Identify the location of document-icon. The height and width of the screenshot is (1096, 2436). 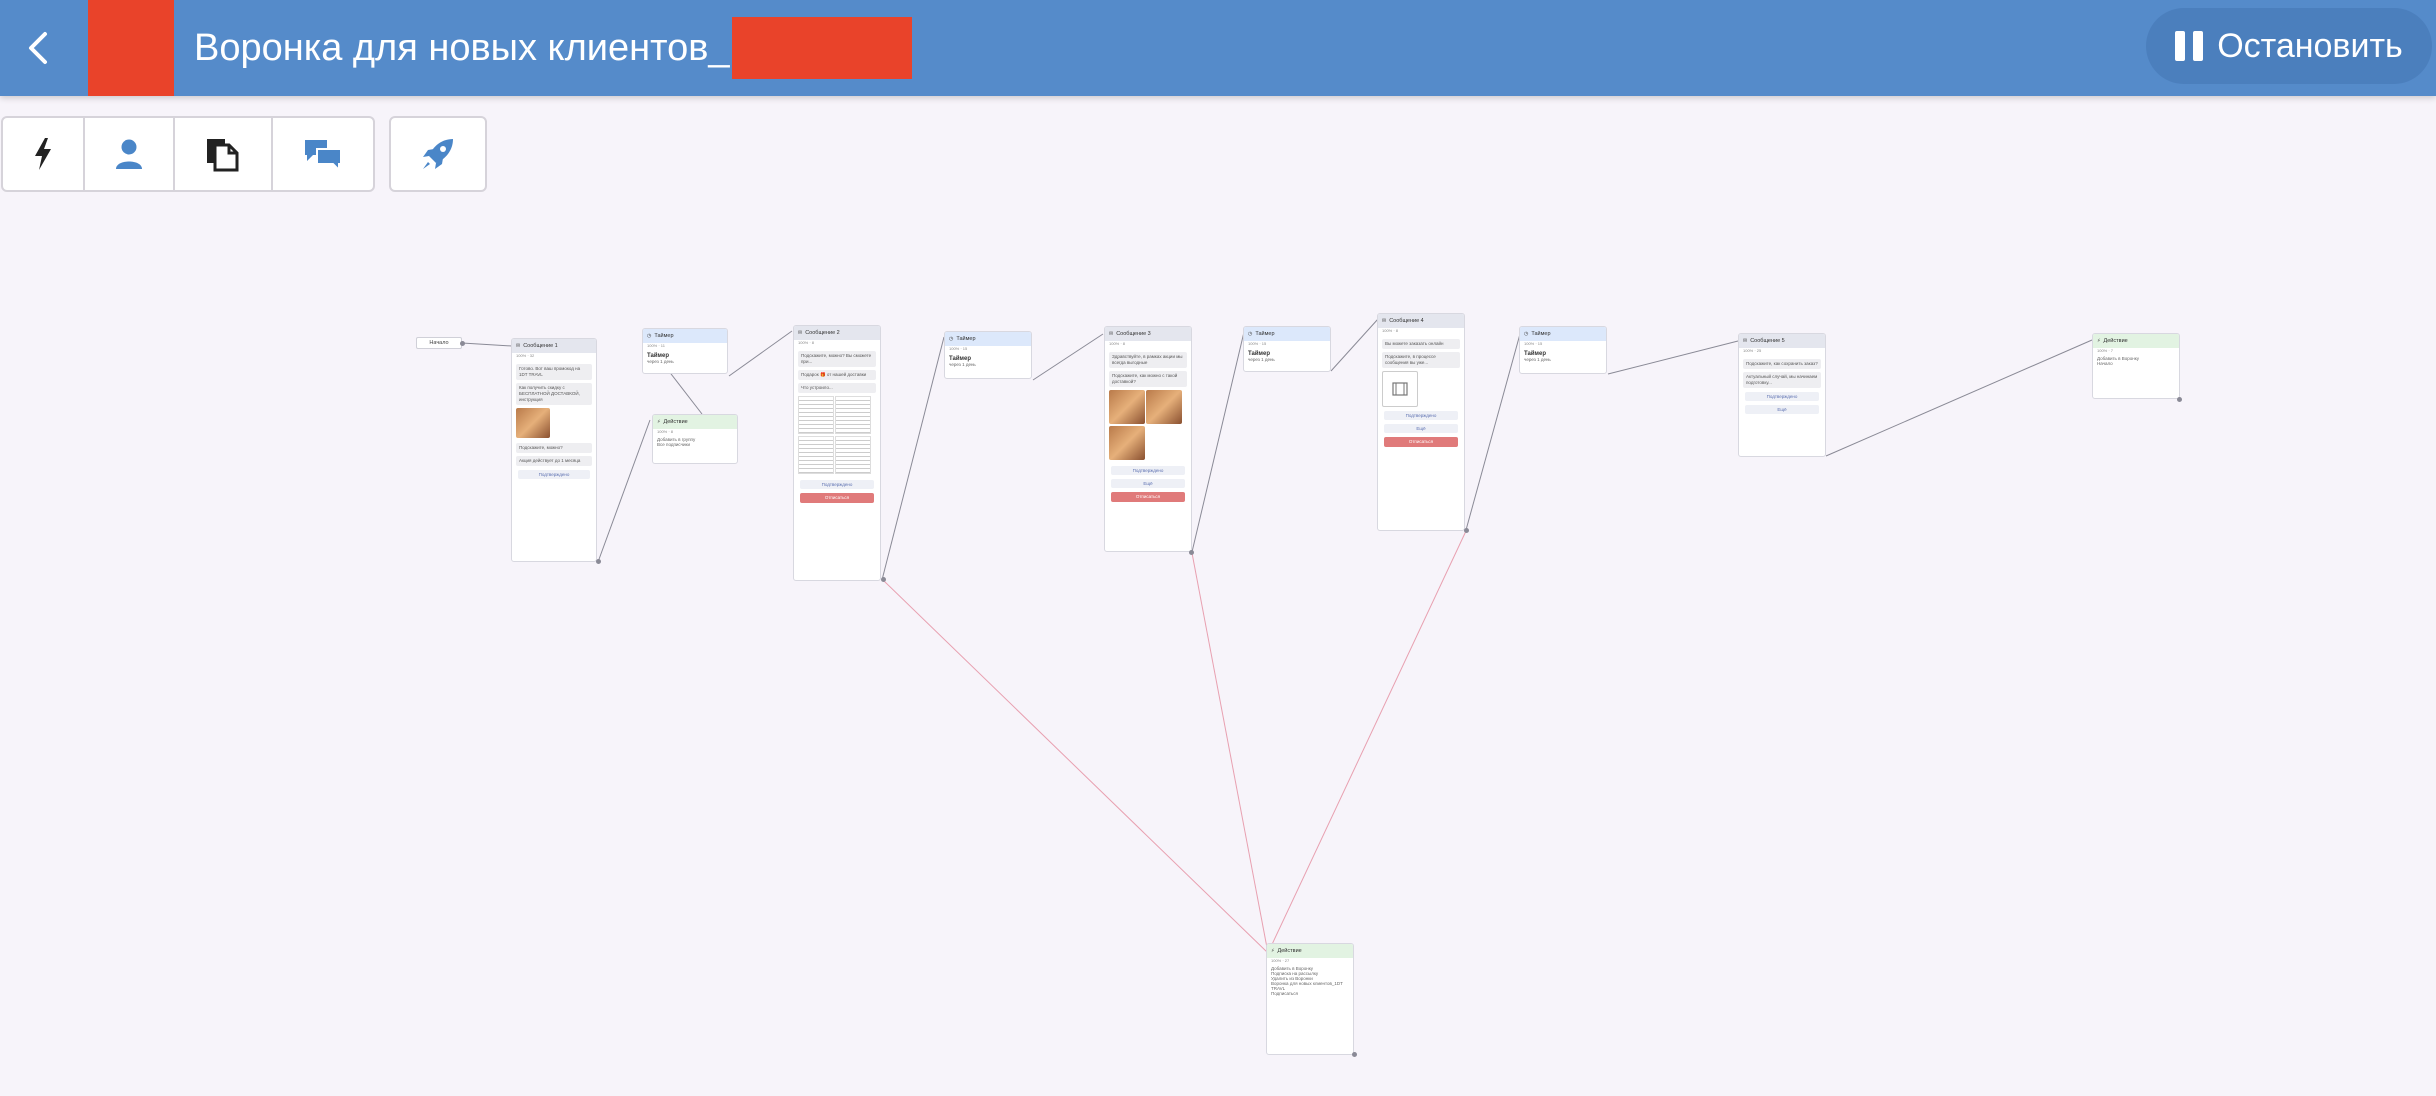
(223, 155).